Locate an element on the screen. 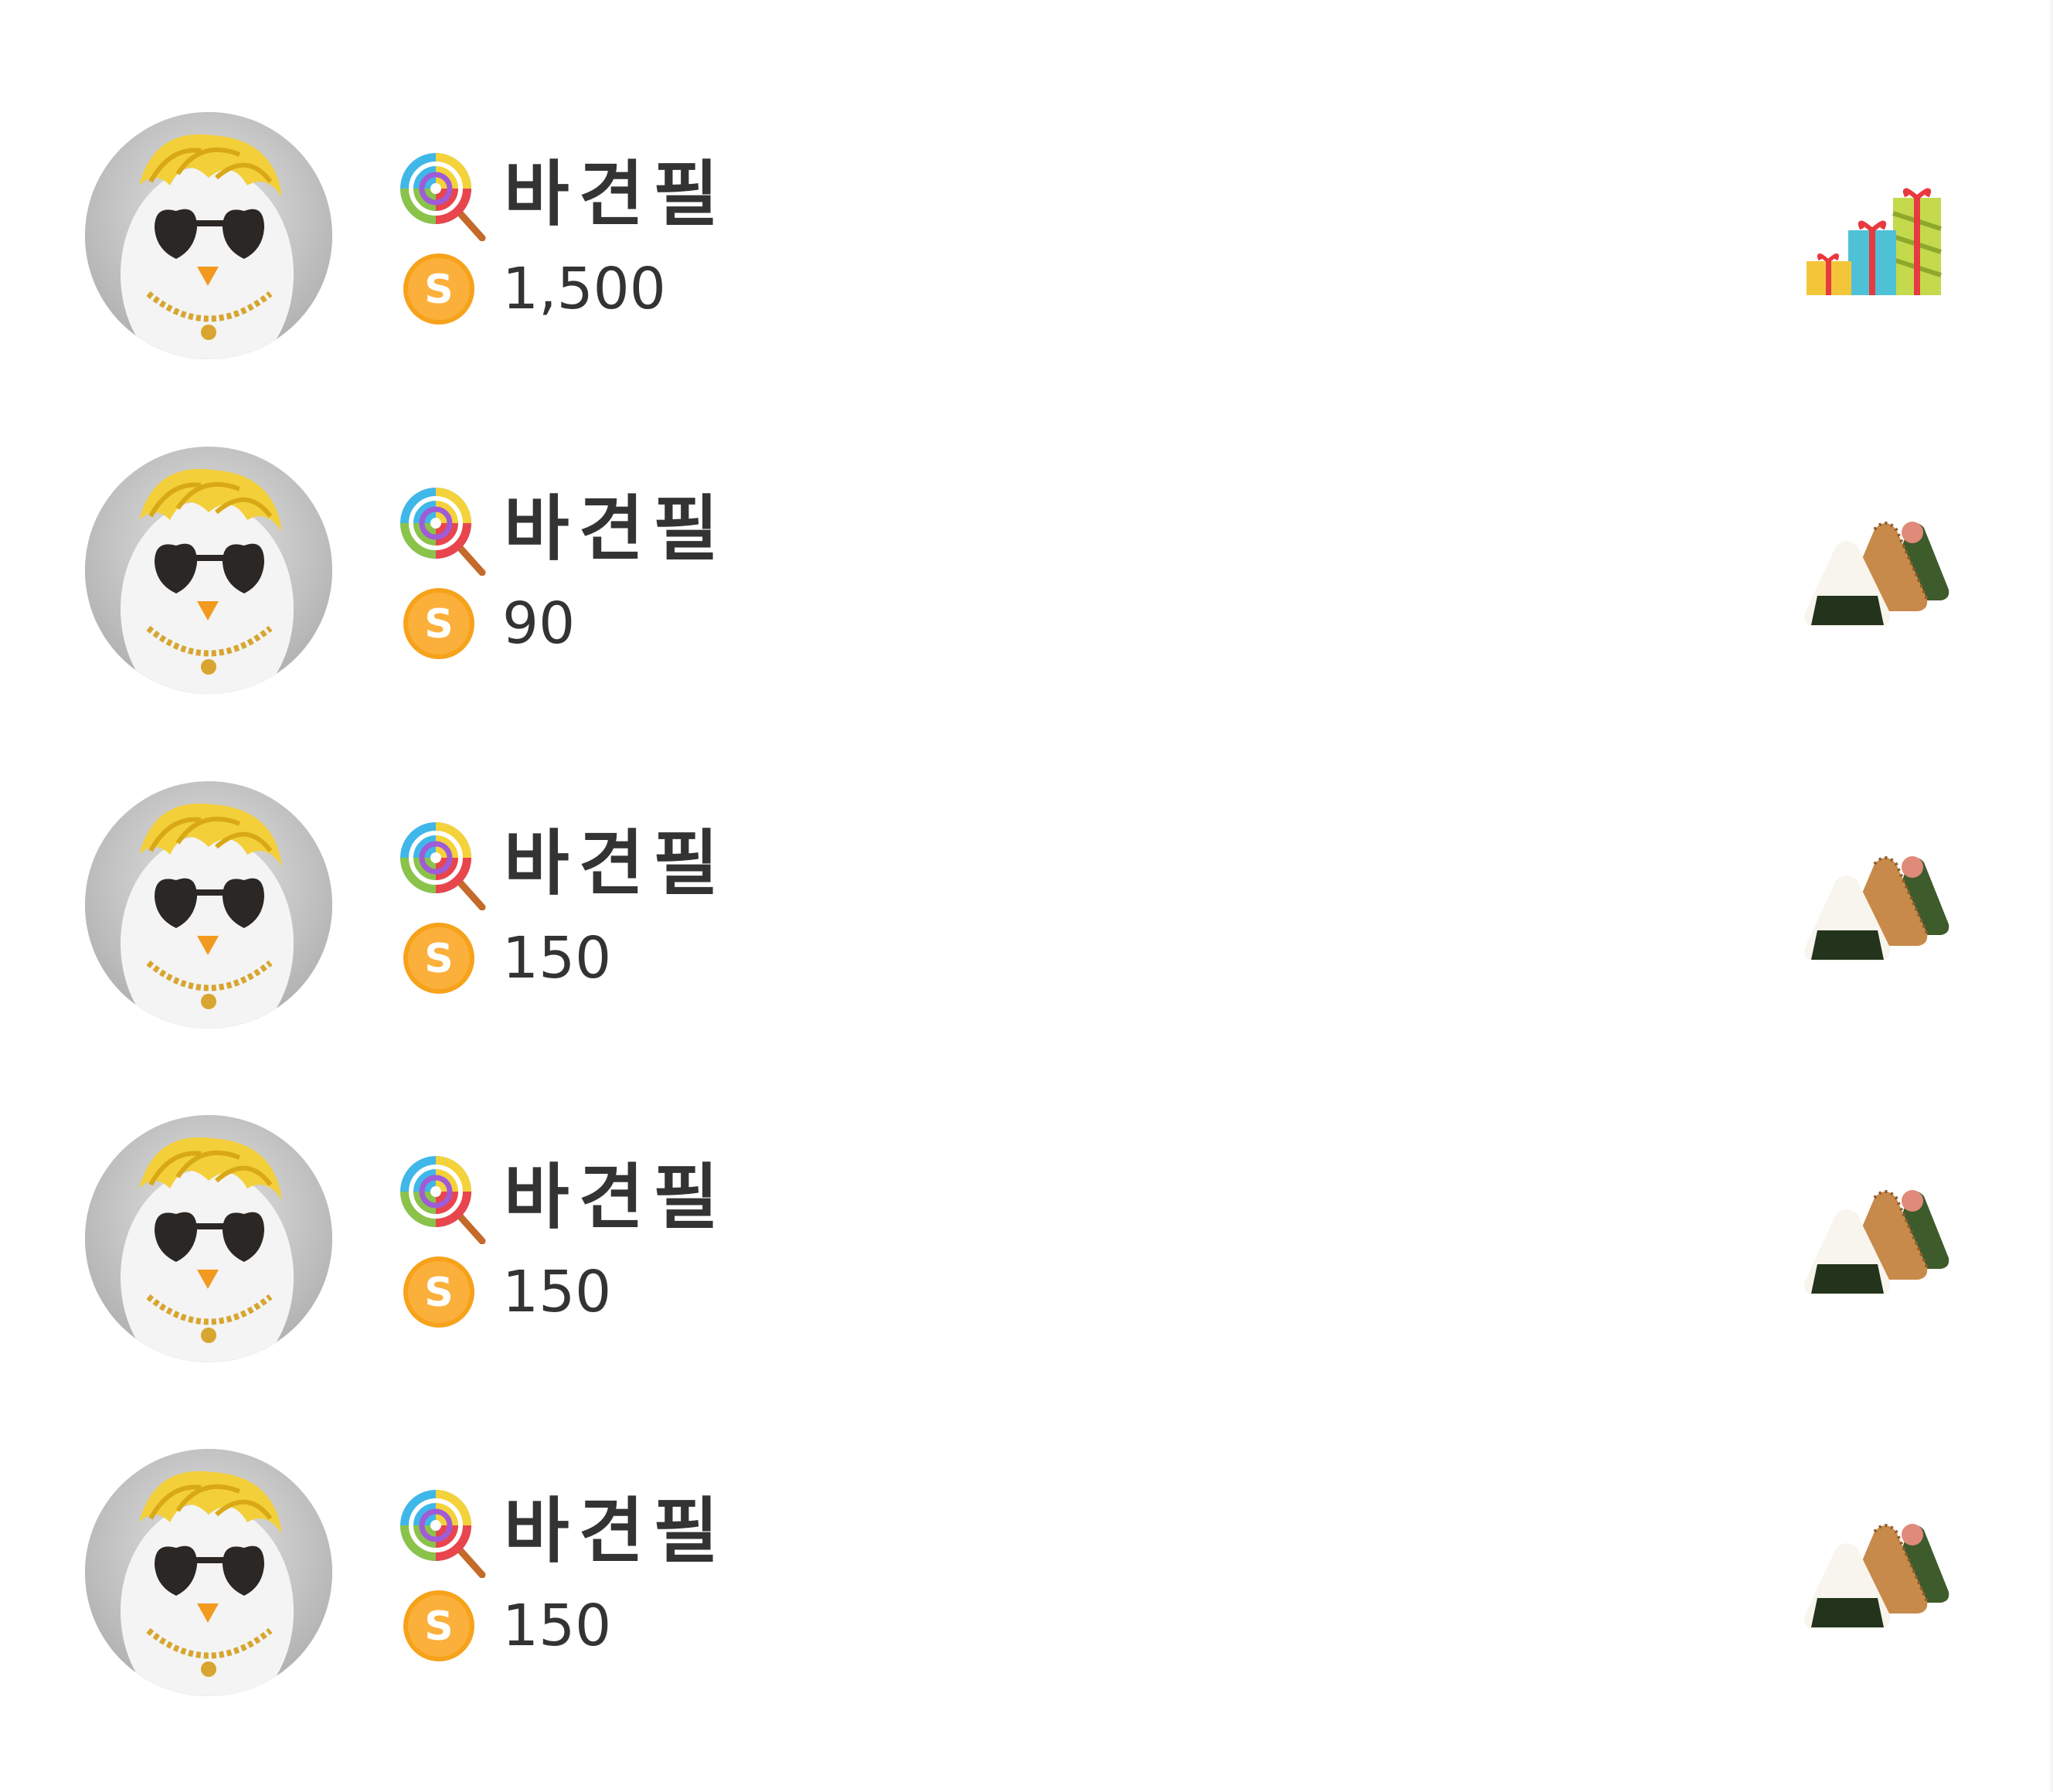 The image size is (2053, 1792). coin-line: S 90 is located at coordinates (488, 623).